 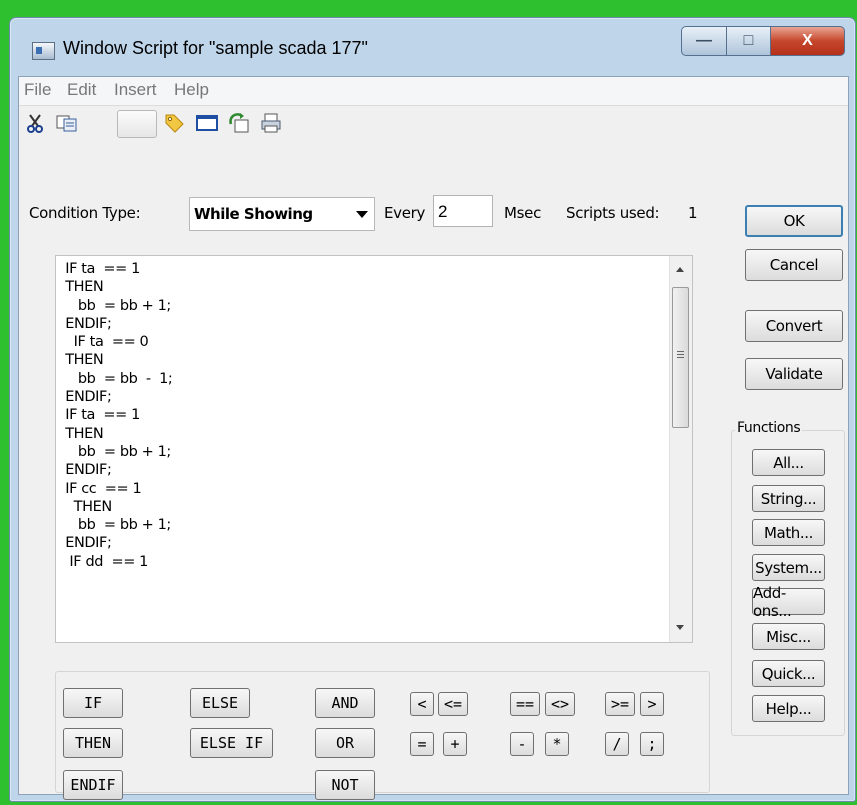 I want to click on op-minus-button: -, so click(x=522, y=744).